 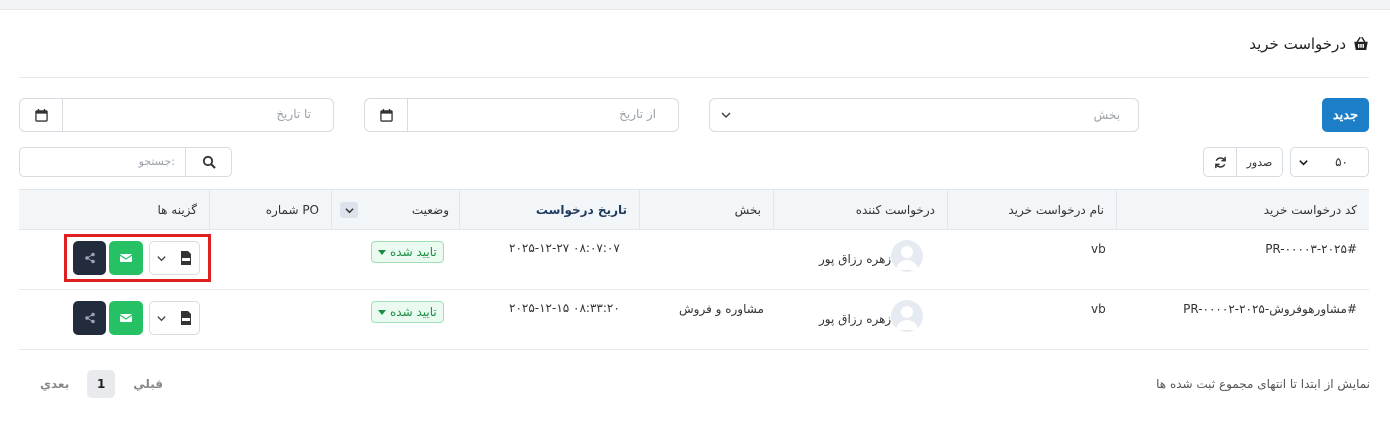 I want to click on col-requester: درخواست کننده, so click(x=860, y=209).